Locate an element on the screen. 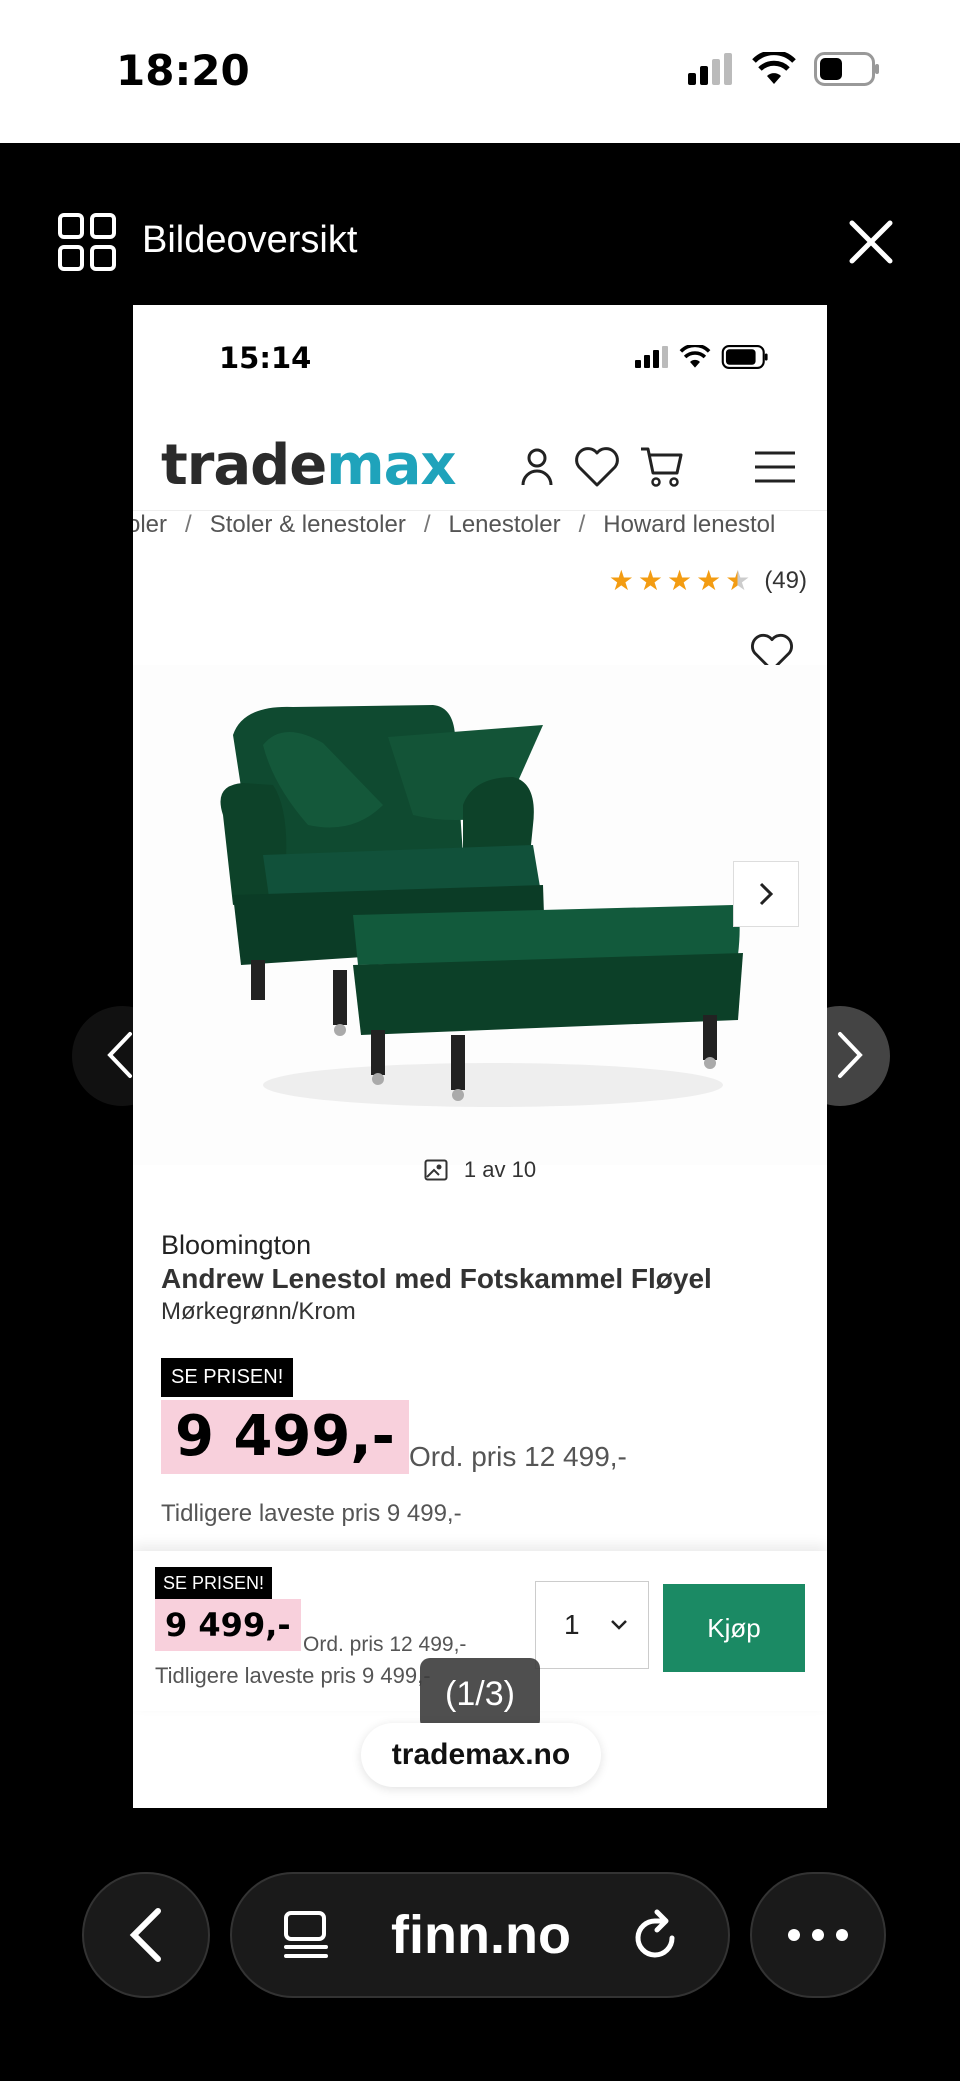 This screenshot has width=960, height=2081. outer-status-icons is located at coordinates (784, 69).